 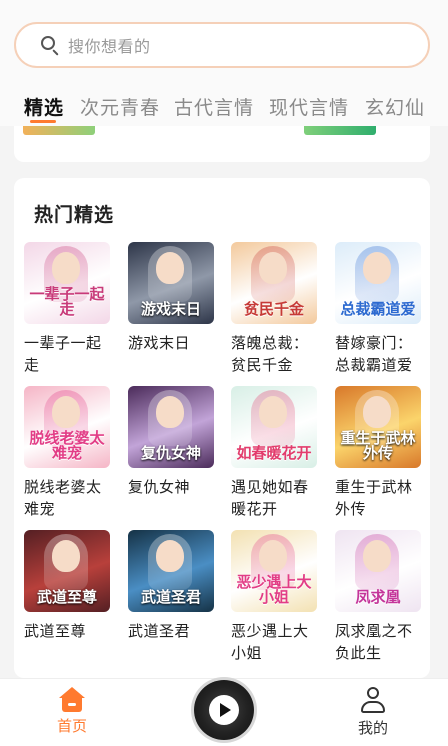 I want to click on book-cover: 一辈子一起走, so click(x=67, y=283).